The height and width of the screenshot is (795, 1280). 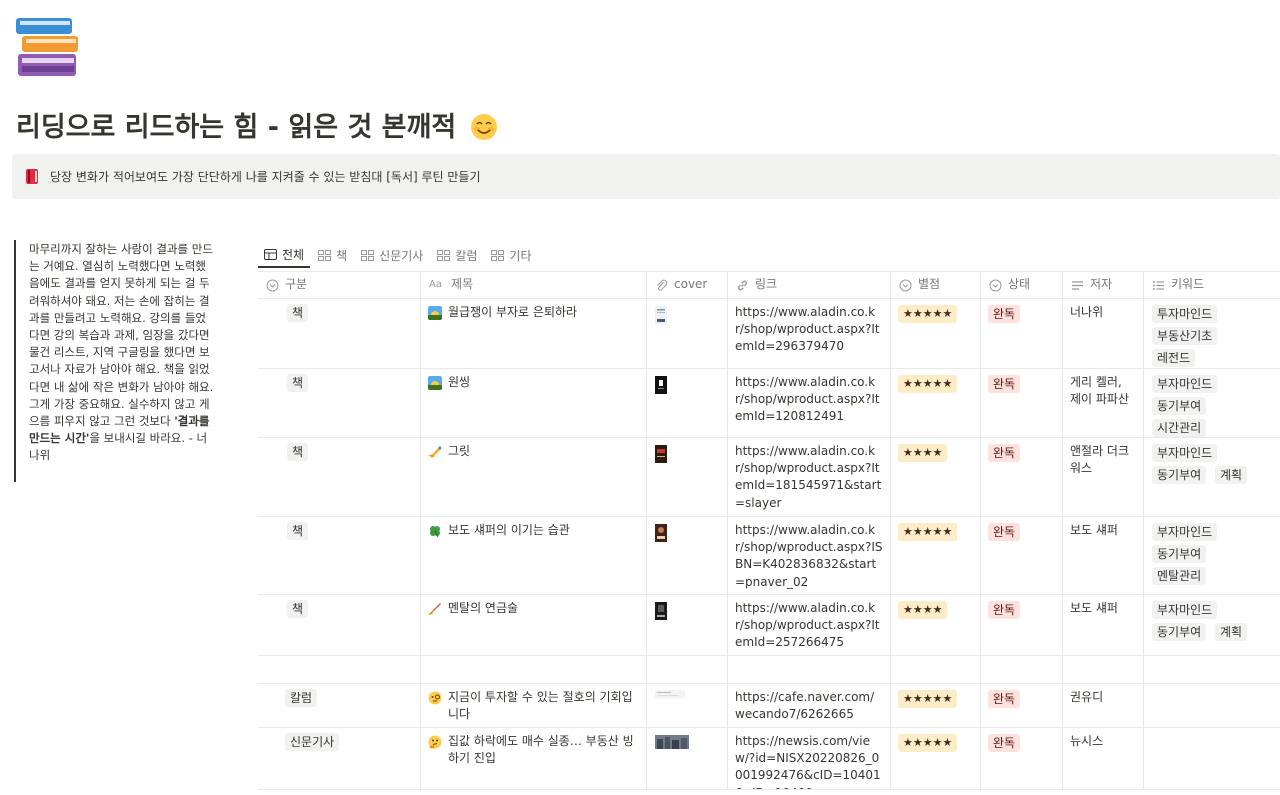 I want to click on column-header-cover: cover, so click(x=687, y=285).